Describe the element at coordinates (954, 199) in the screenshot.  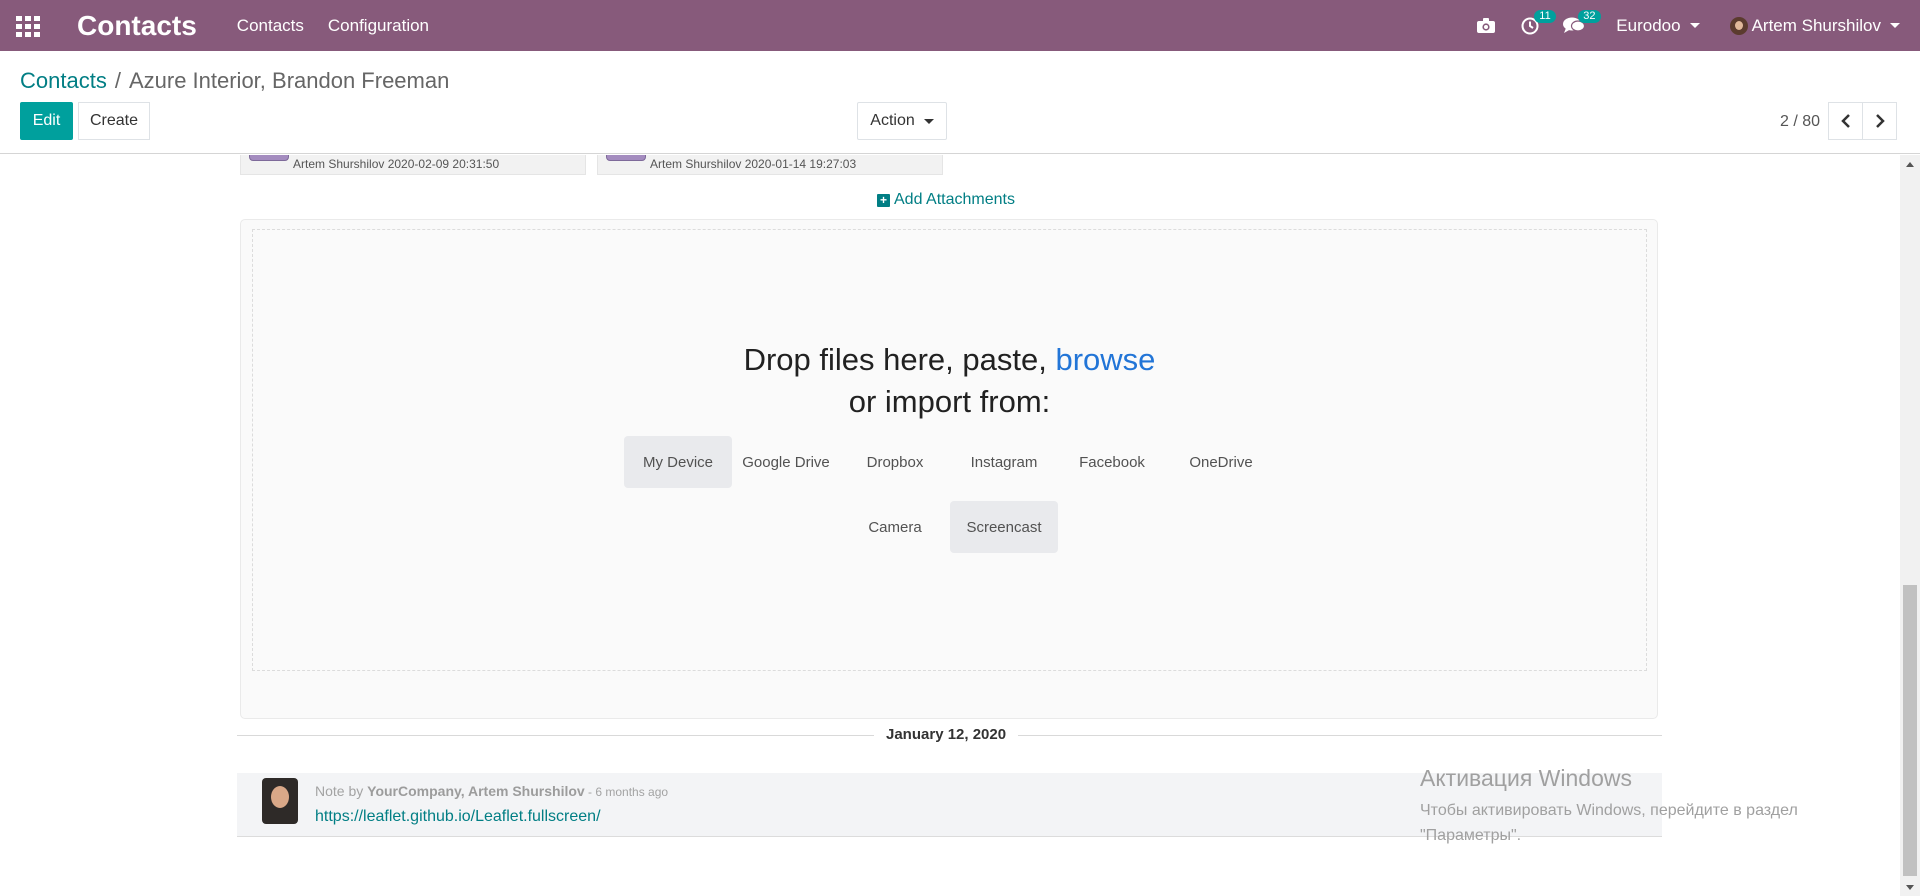
I see `add-attachments-label: Add Attachments` at that location.